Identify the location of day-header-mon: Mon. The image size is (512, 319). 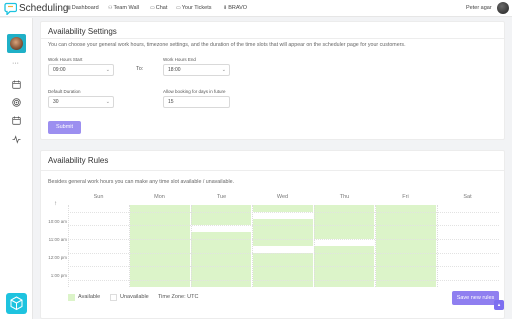
(159, 197).